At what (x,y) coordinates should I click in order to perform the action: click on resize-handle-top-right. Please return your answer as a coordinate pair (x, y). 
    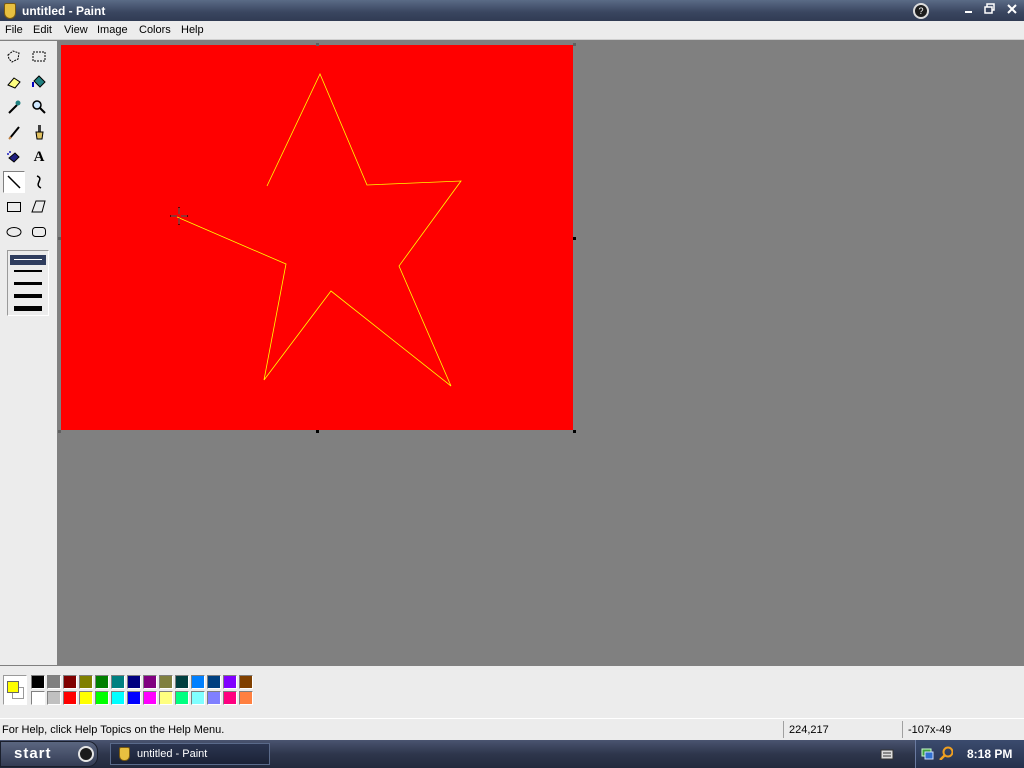
    Looking at the image, I should click on (574, 44).